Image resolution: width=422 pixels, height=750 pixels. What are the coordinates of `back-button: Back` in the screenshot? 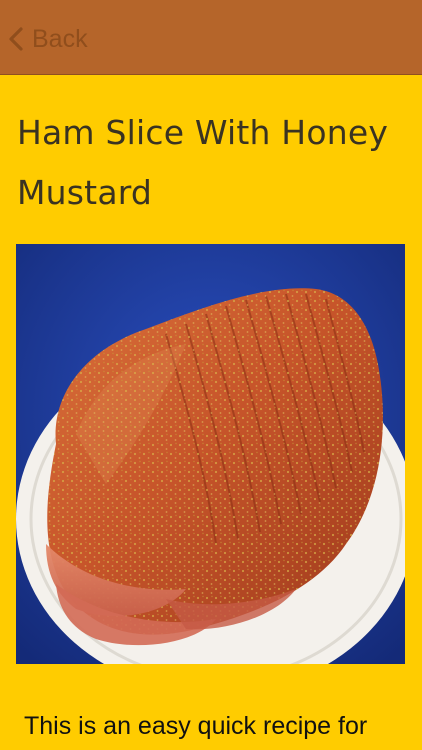 It's located at (47, 39).